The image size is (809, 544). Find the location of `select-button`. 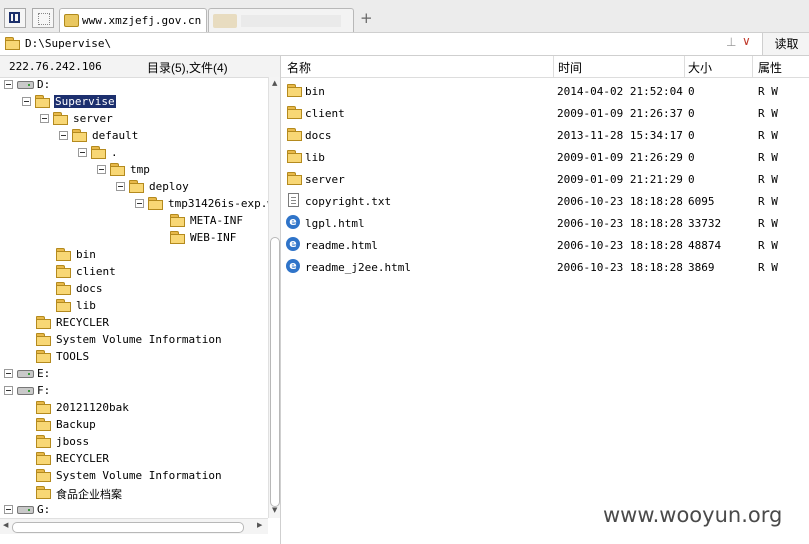

select-button is located at coordinates (43, 18).